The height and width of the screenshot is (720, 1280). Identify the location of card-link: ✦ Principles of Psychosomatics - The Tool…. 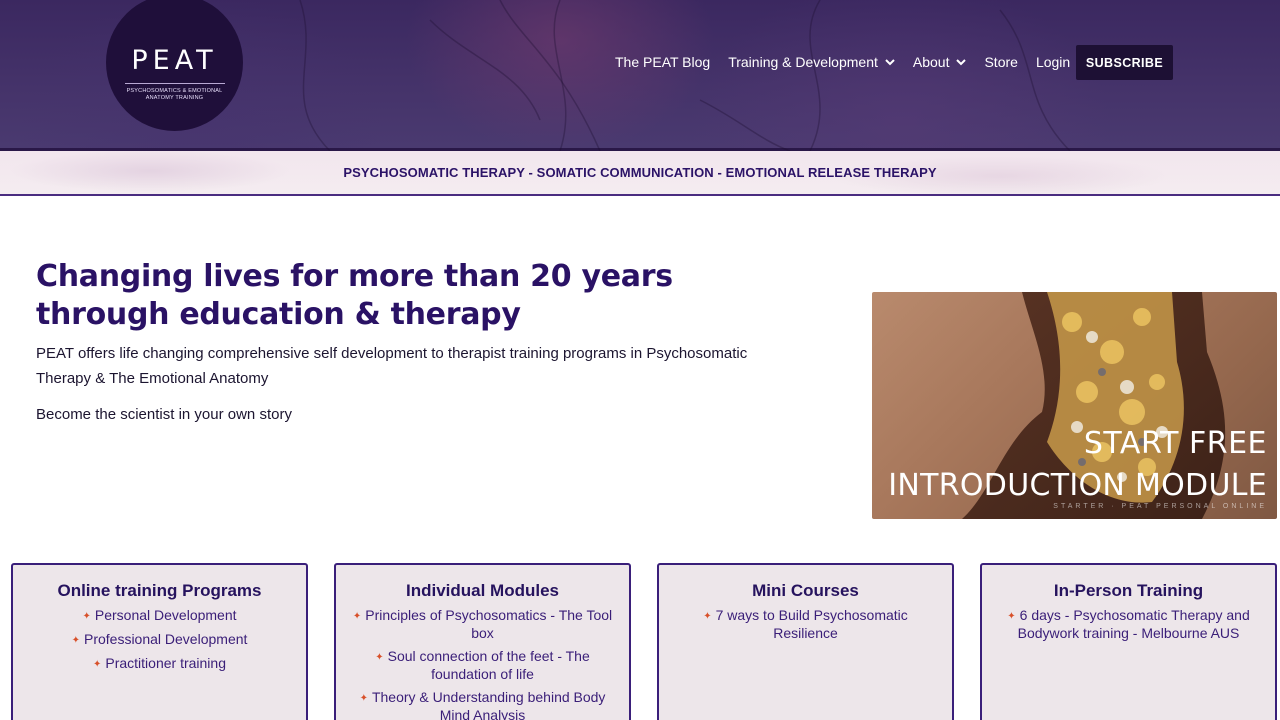
(482, 624).